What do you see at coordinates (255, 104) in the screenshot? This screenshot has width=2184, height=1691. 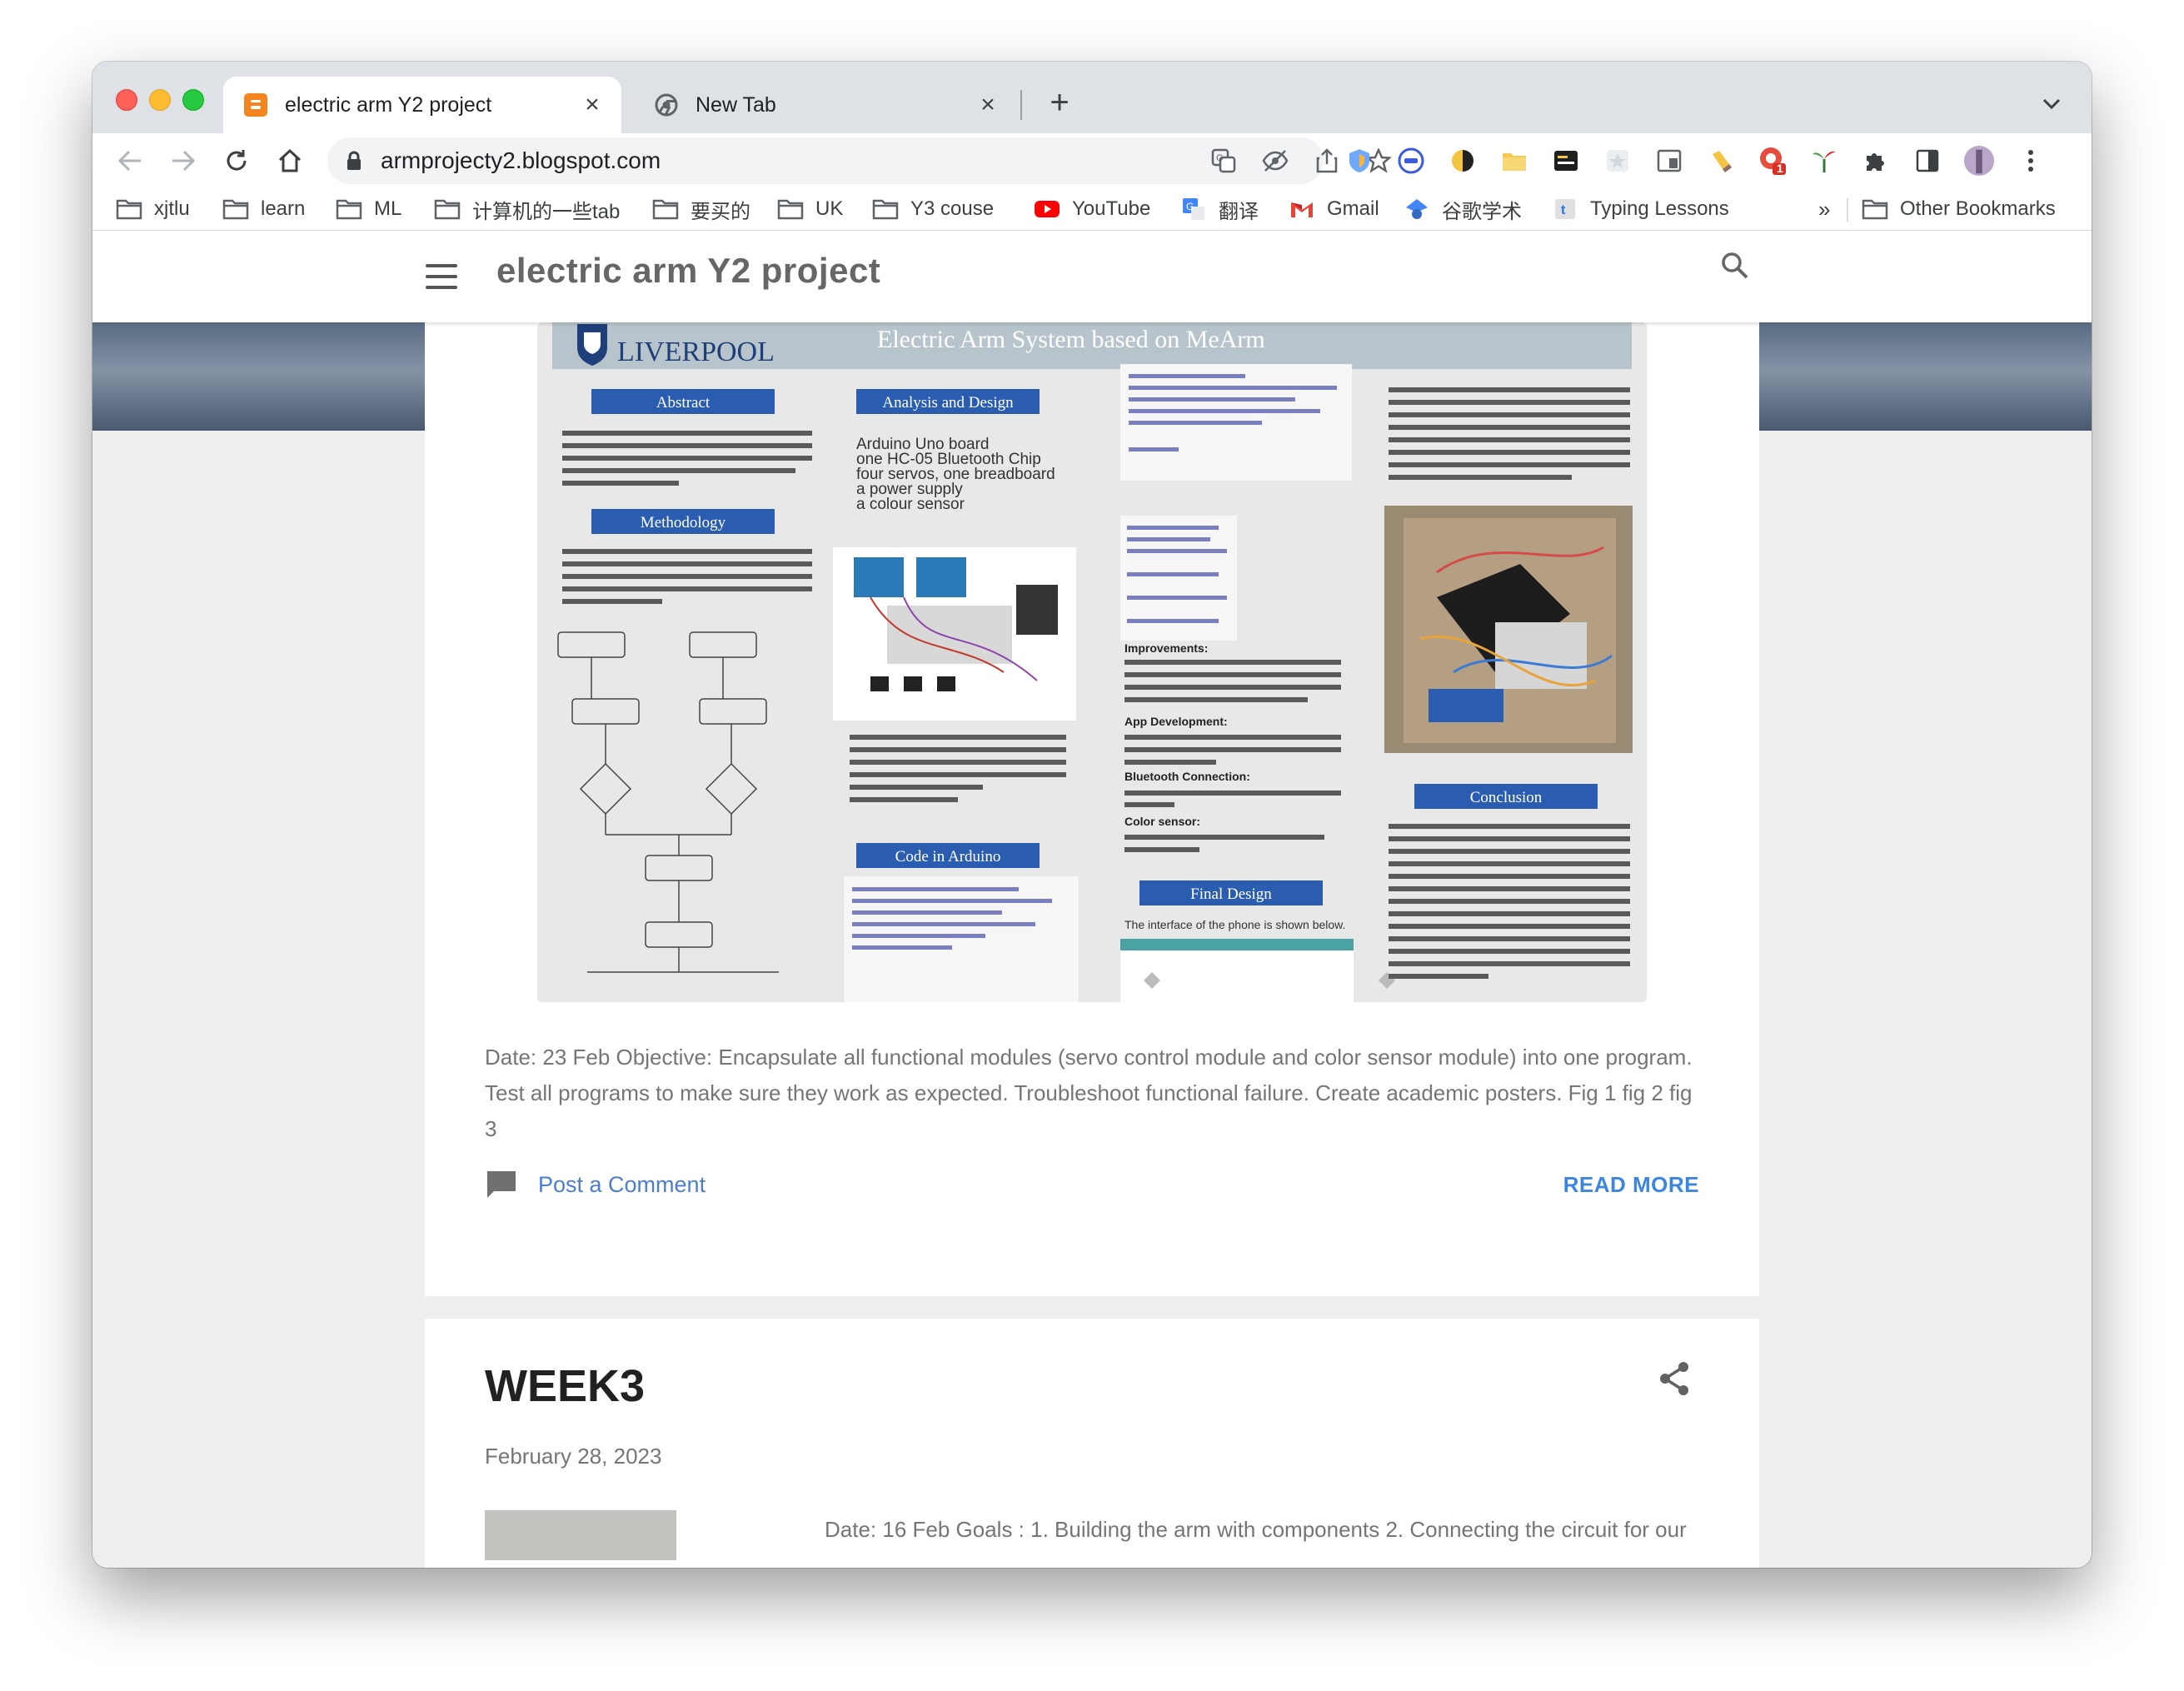 I see `blogger-icon` at bounding box center [255, 104].